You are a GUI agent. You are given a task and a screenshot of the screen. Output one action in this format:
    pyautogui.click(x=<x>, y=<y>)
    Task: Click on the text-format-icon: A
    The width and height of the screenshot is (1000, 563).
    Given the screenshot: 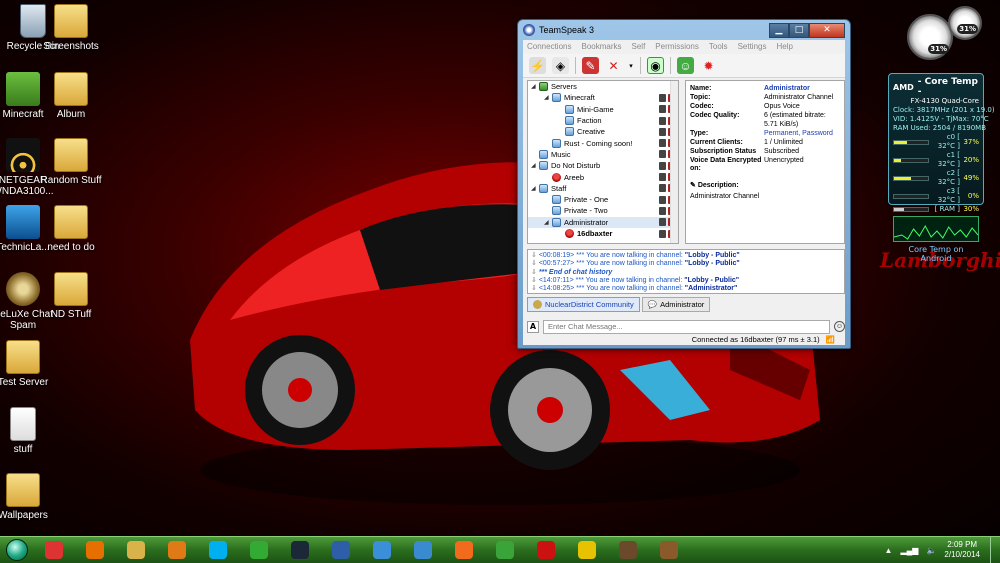 What is the action you would take?
    pyautogui.click(x=533, y=326)
    